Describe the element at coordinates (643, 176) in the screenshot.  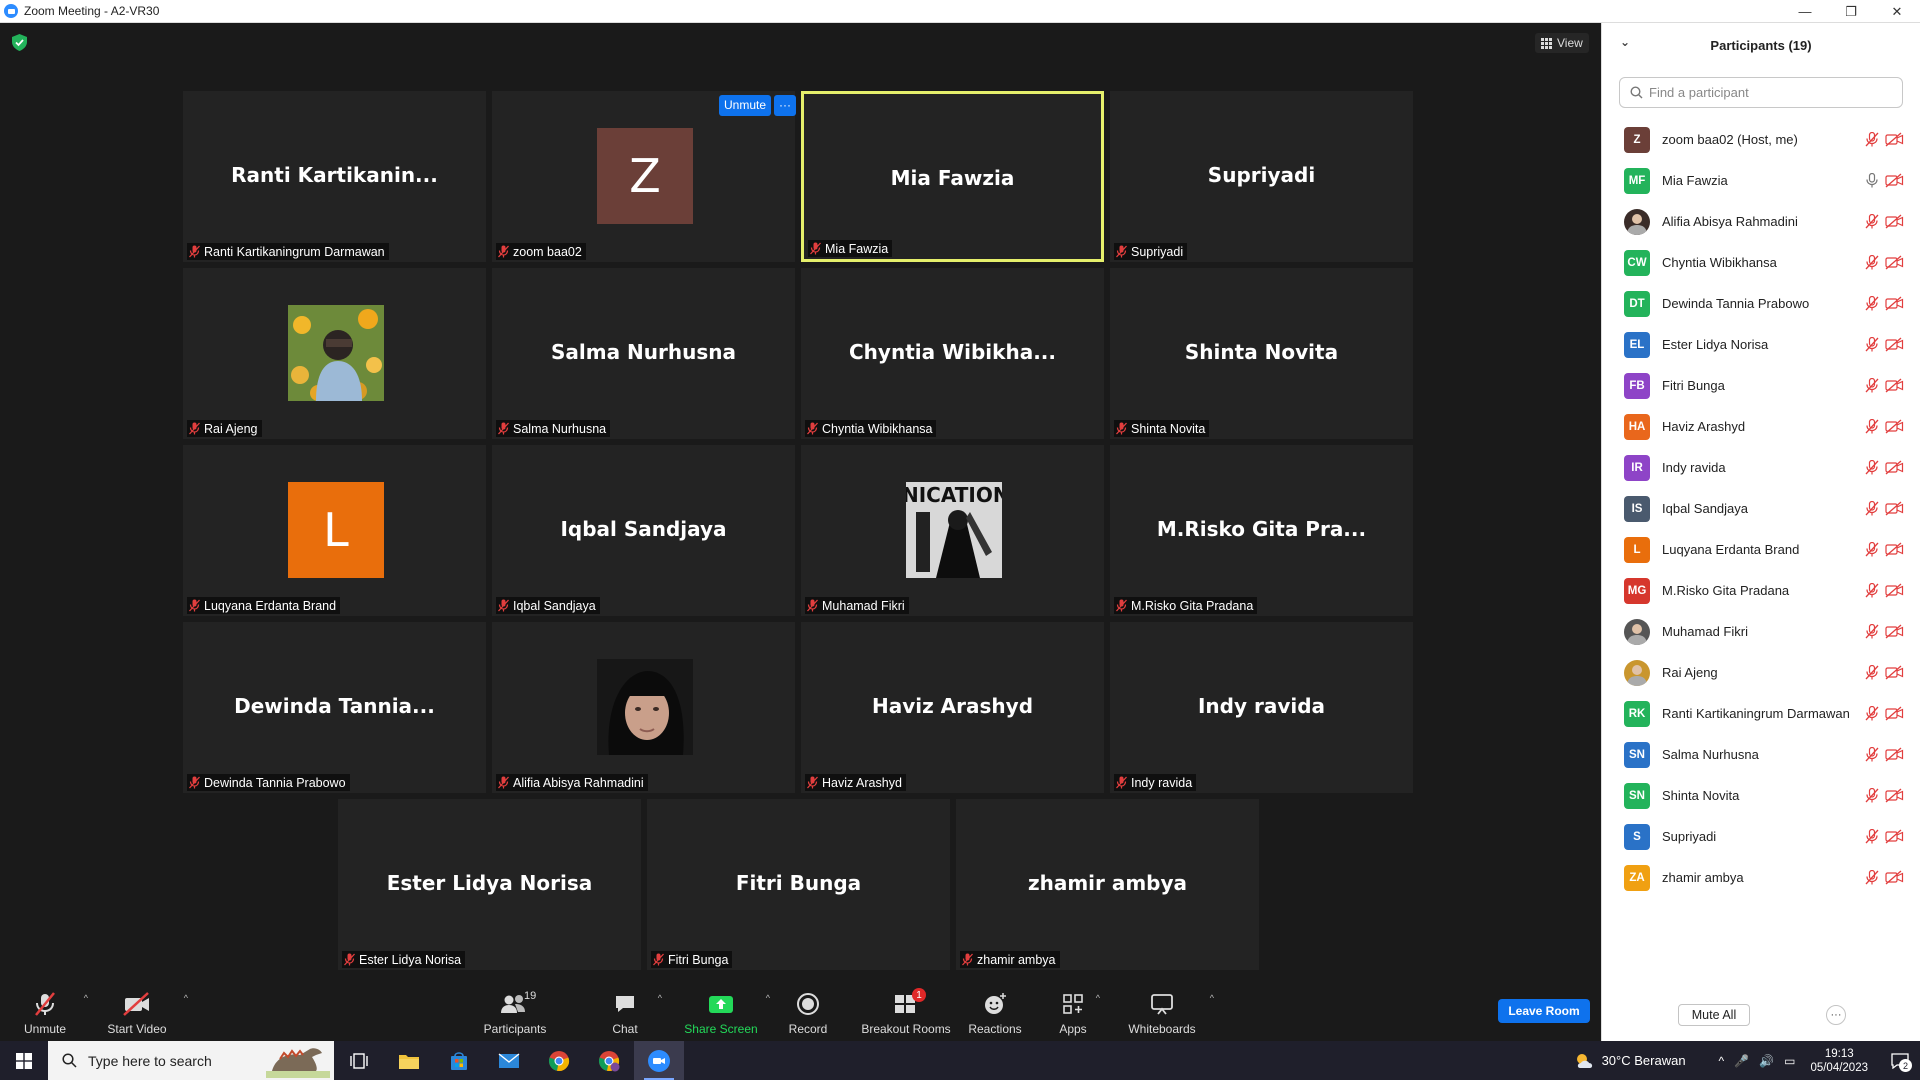
I see `video-tile: Zzoom baa02` at that location.